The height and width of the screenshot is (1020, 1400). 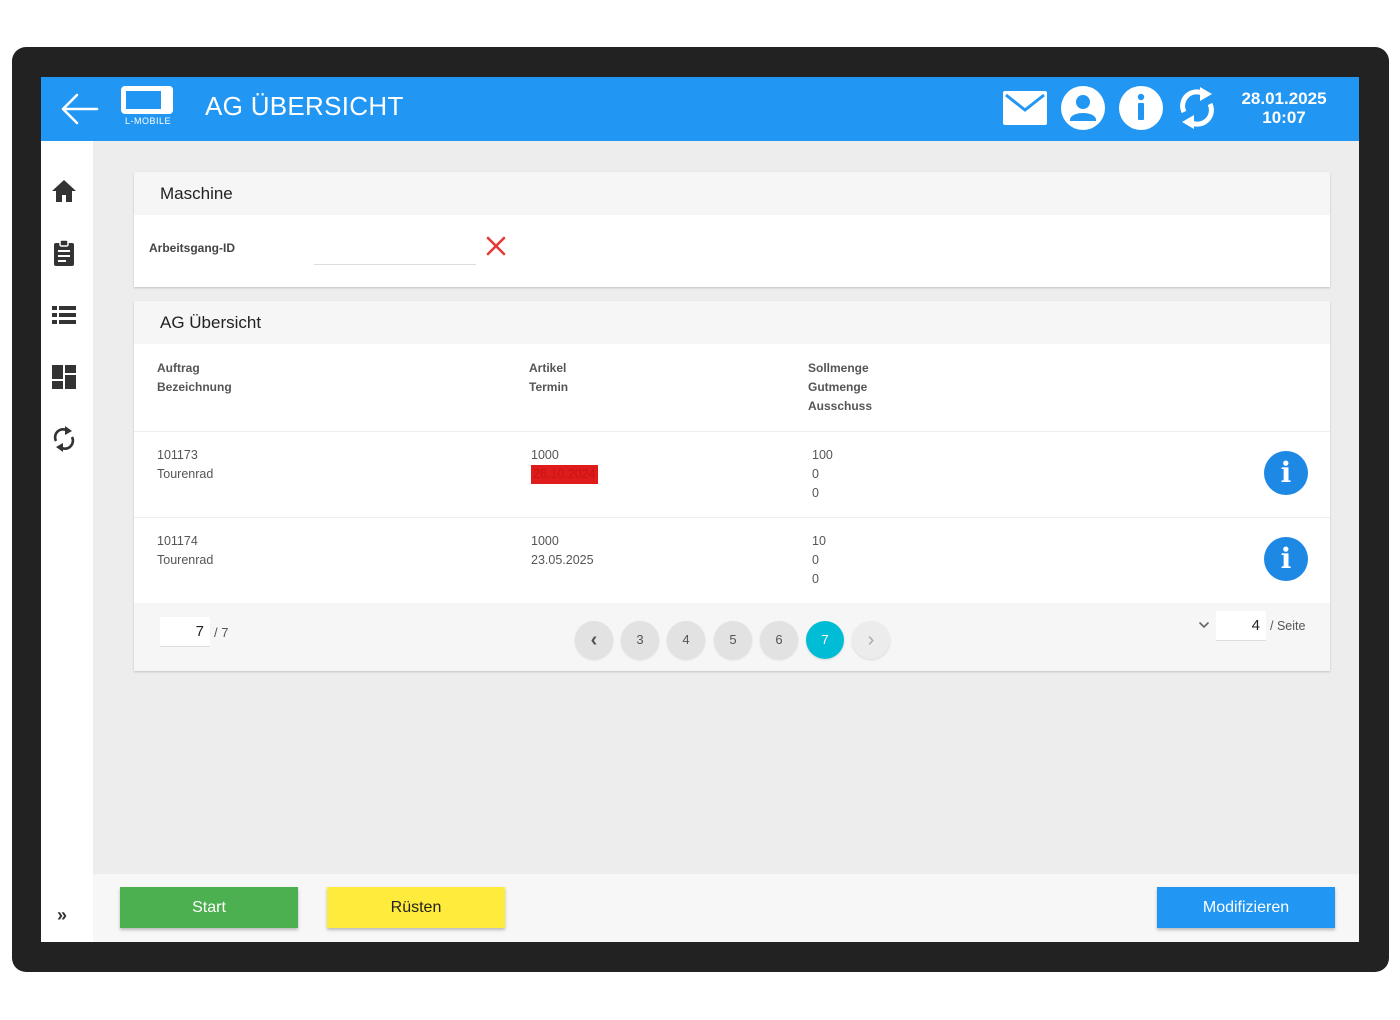 What do you see at coordinates (177, 541) in the screenshot?
I see `auftrag-value: 101174` at bounding box center [177, 541].